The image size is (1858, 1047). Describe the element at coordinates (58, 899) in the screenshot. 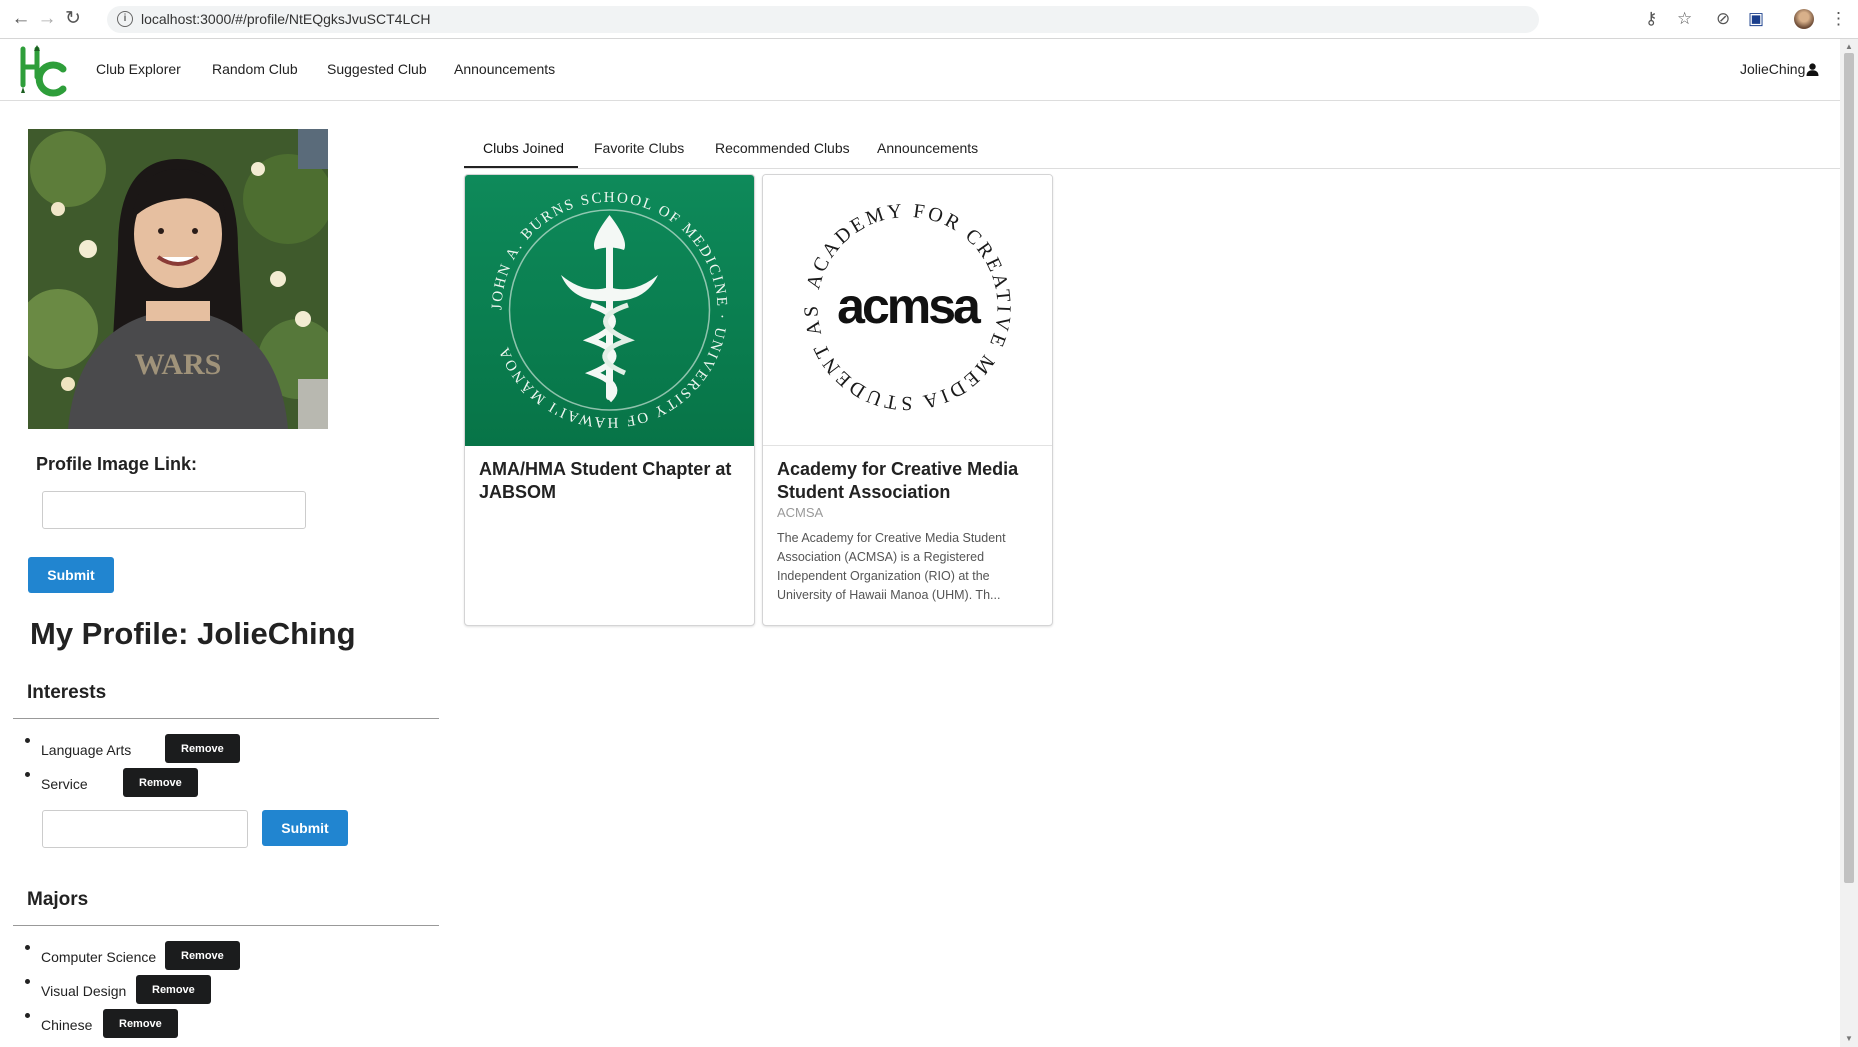

I see `majors-header: Majors` at that location.